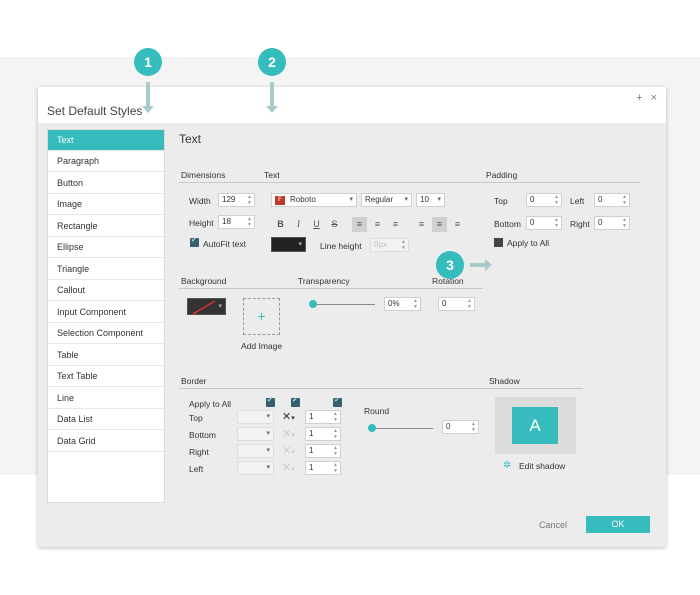  What do you see at coordinates (502, 175) in the screenshot?
I see `padding-heading: Padding` at bounding box center [502, 175].